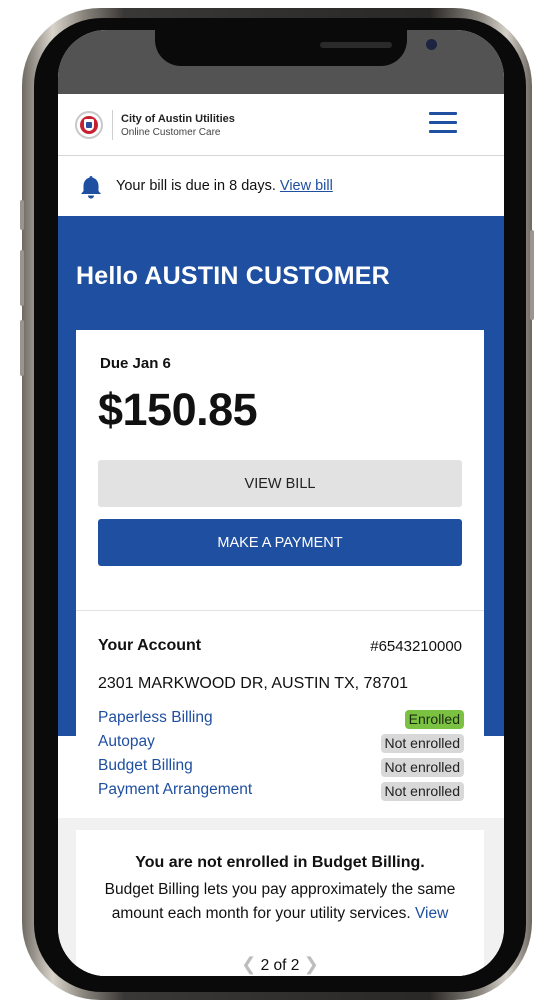 The image size is (539, 1005). Describe the element at coordinates (91, 187) in the screenshot. I see `bell-icon` at that location.